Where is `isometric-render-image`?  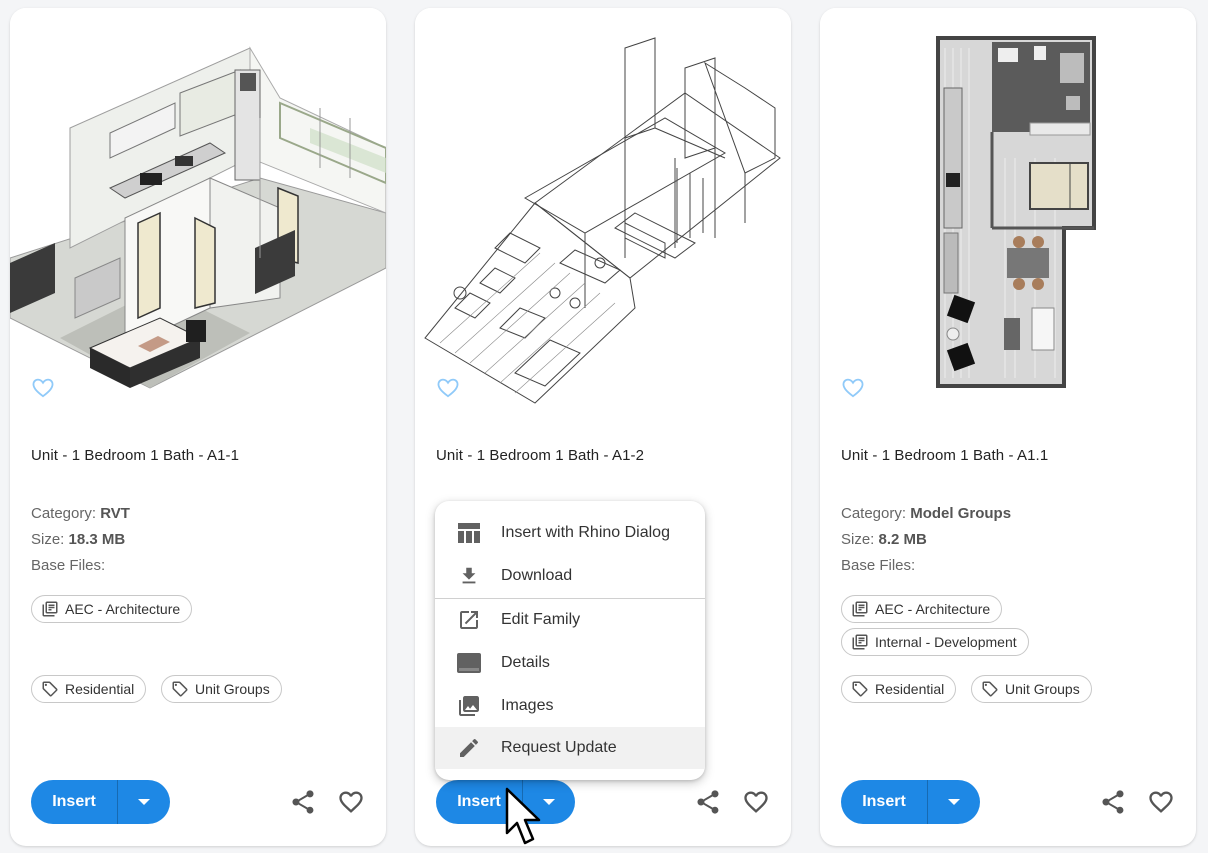
isometric-render-image is located at coordinates (198, 208).